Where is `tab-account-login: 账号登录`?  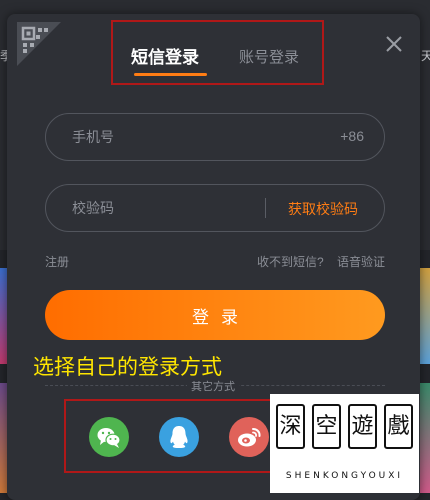
tab-account-login: 账号登录 is located at coordinates (269, 56).